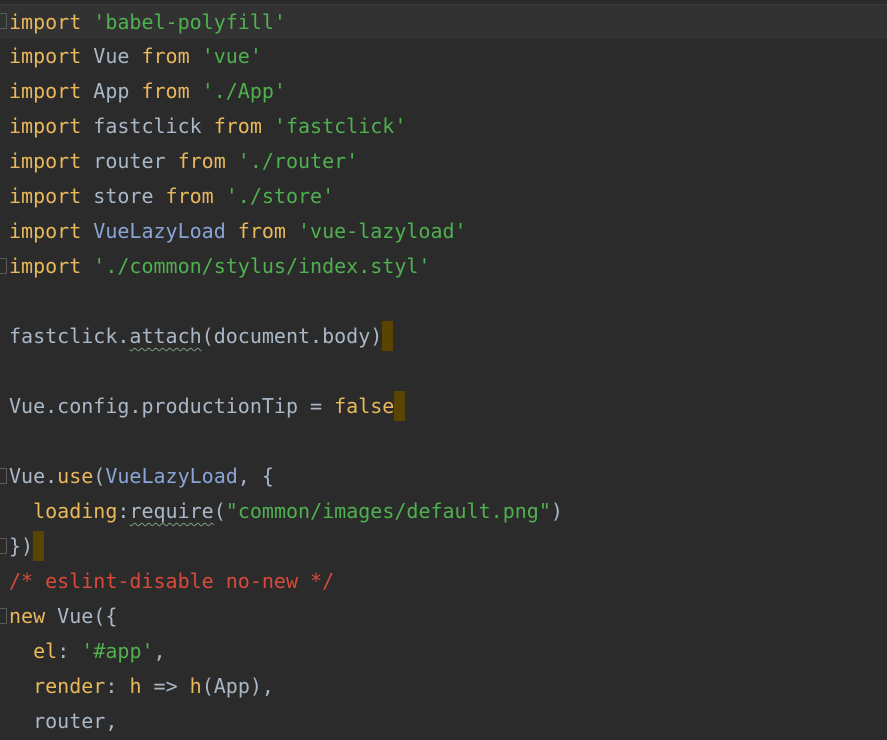 The width and height of the screenshot is (887, 740). What do you see at coordinates (556, 511) in the screenshot?
I see `code-token: )` at bounding box center [556, 511].